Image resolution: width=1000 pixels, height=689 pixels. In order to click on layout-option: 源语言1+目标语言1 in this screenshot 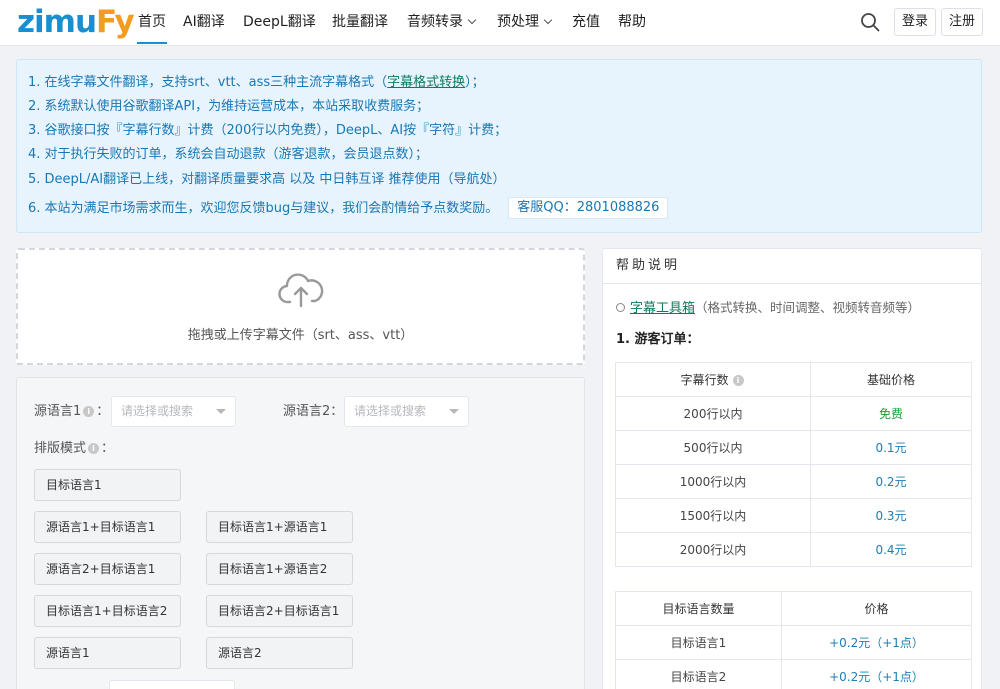, I will do `click(107, 527)`.